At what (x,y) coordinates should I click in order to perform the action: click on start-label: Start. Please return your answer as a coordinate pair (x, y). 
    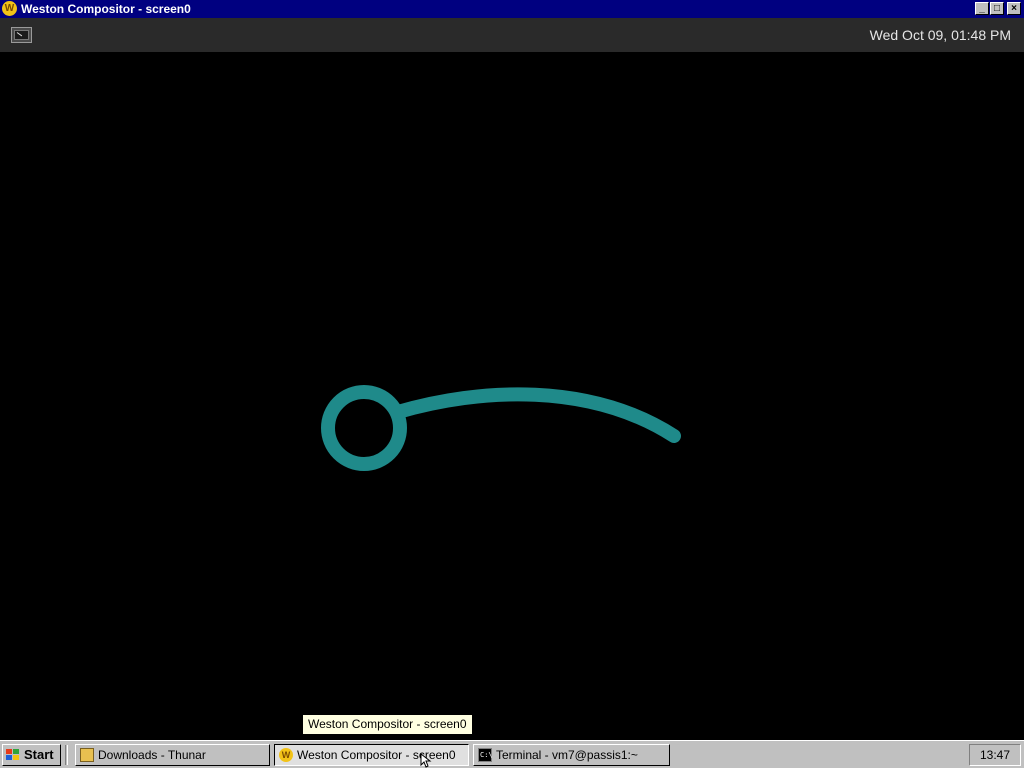
    Looking at the image, I should click on (39, 754).